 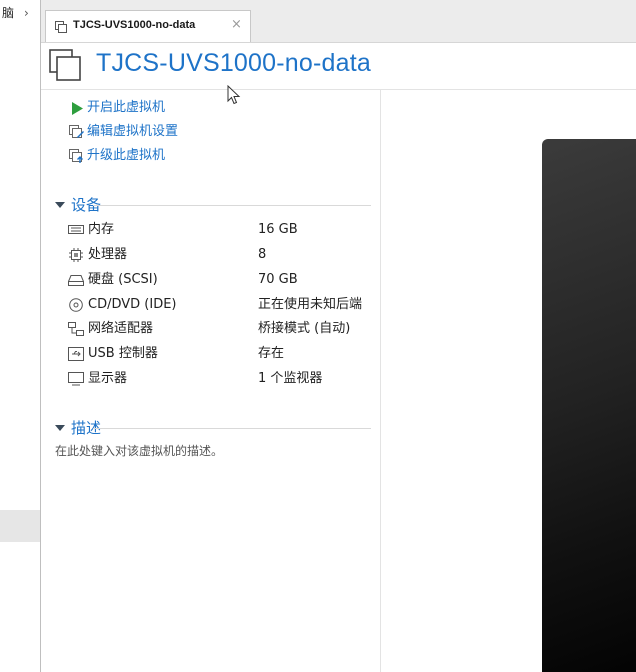 What do you see at coordinates (223, 255) in the screenshot?
I see `device-row-processor: 处理器 8` at bounding box center [223, 255].